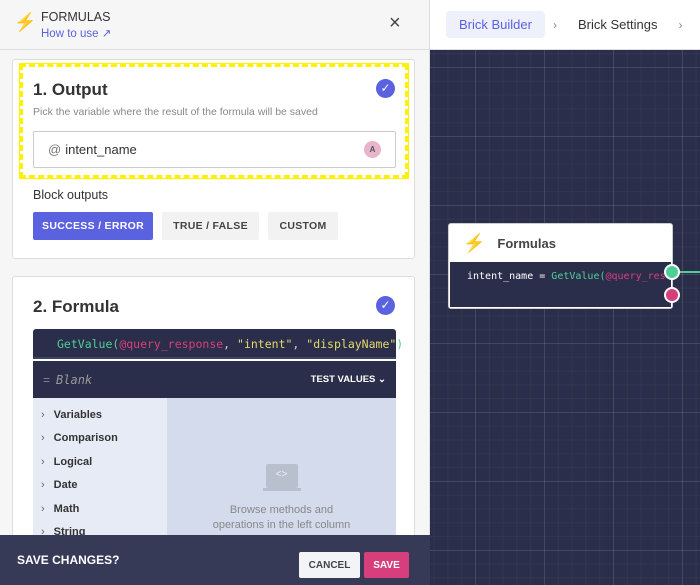 The image size is (700, 585). What do you see at coordinates (71, 195) in the screenshot?
I see `block-outputs-label: Block outputs` at bounding box center [71, 195].